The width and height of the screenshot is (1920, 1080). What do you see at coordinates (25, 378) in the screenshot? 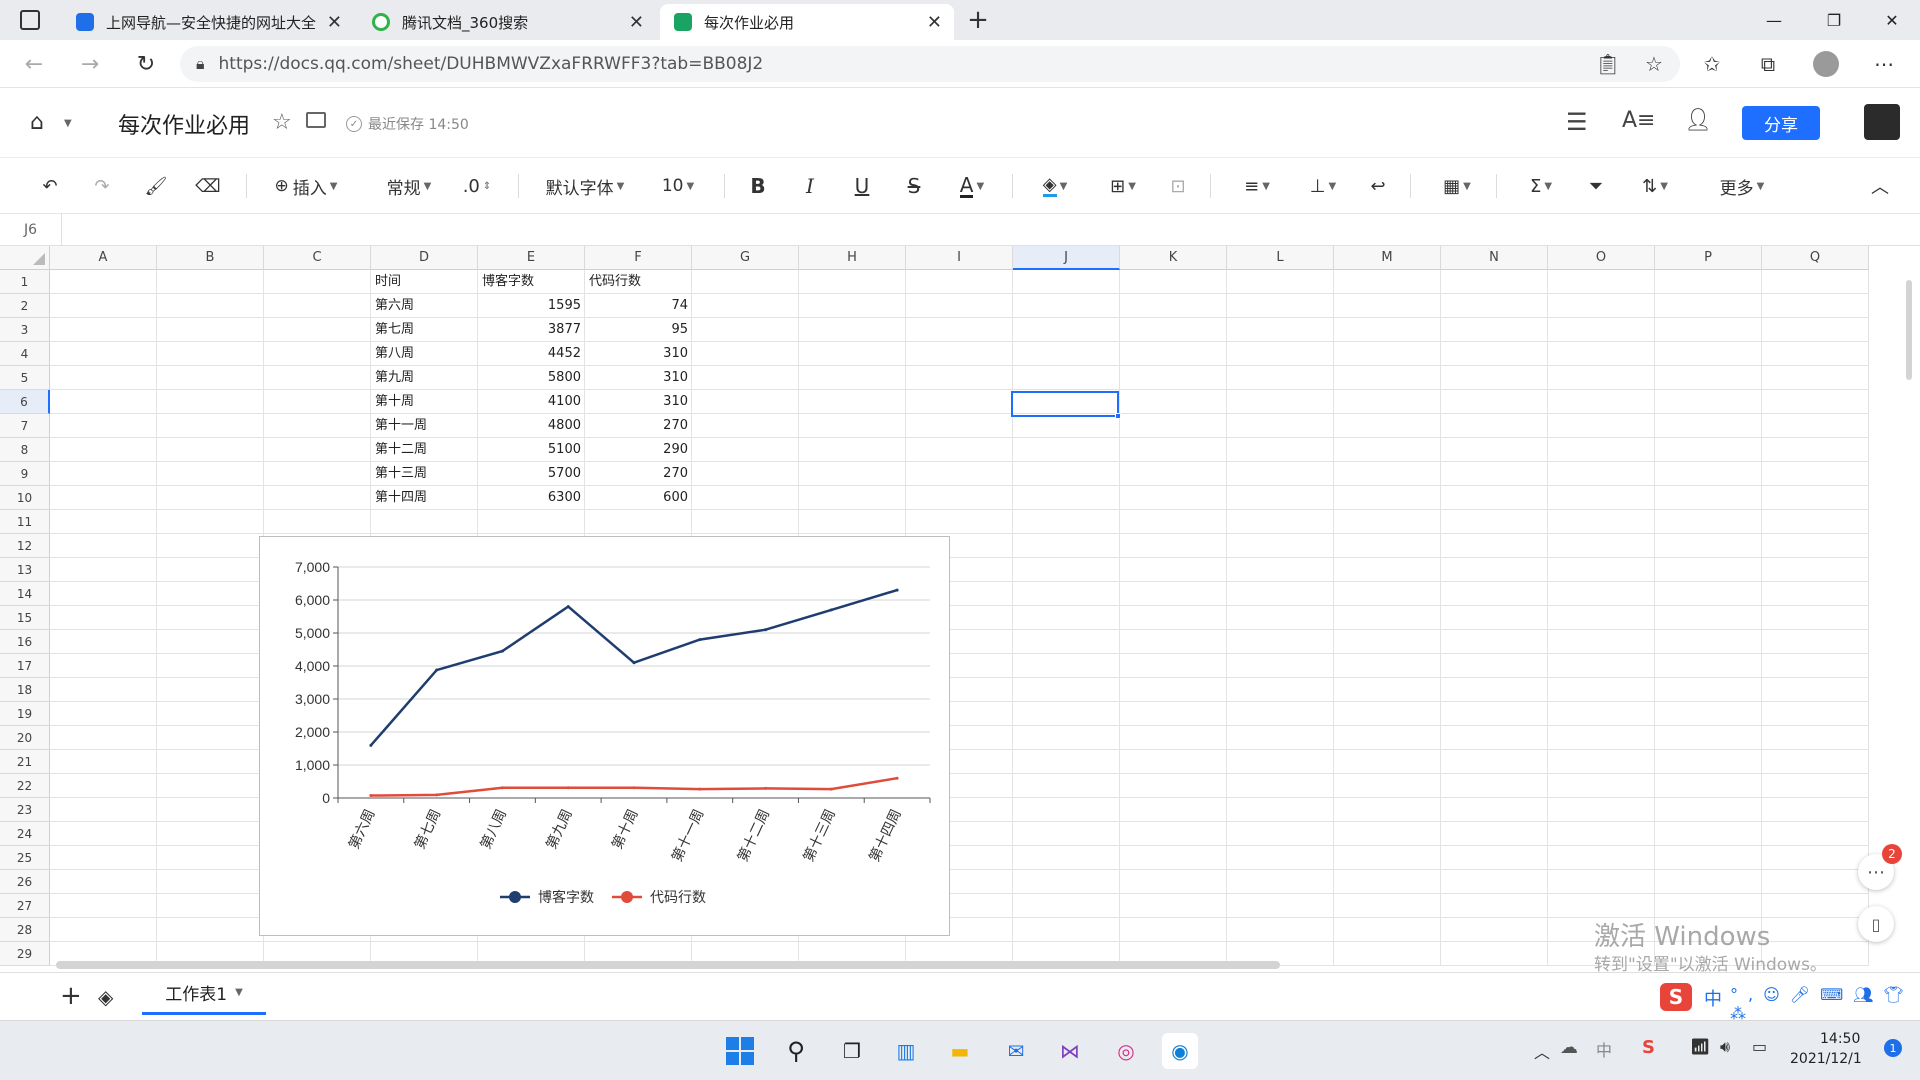
I see `row-header: 5` at bounding box center [25, 378].